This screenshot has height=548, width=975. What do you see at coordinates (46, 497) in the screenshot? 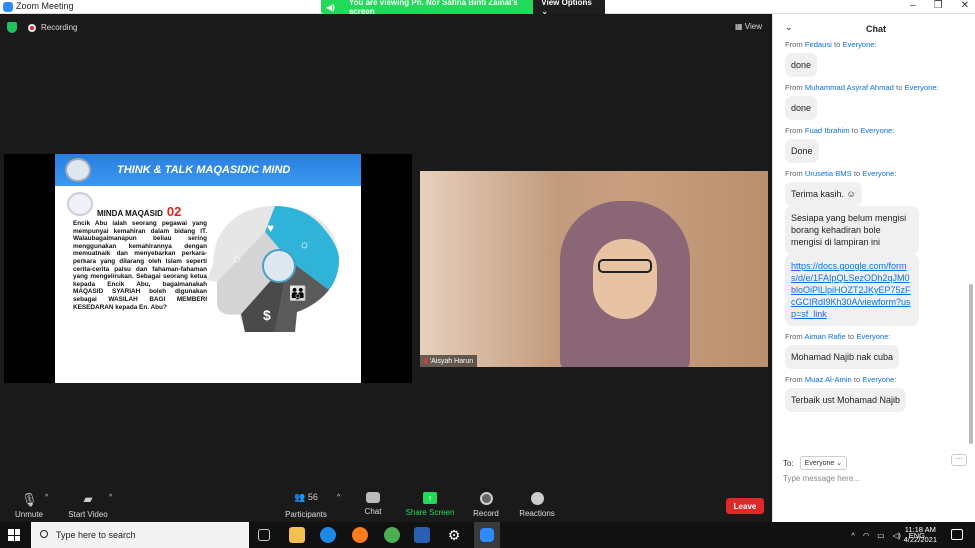
I see `audio-options-caret: ^` at bounding box center [46, 497].